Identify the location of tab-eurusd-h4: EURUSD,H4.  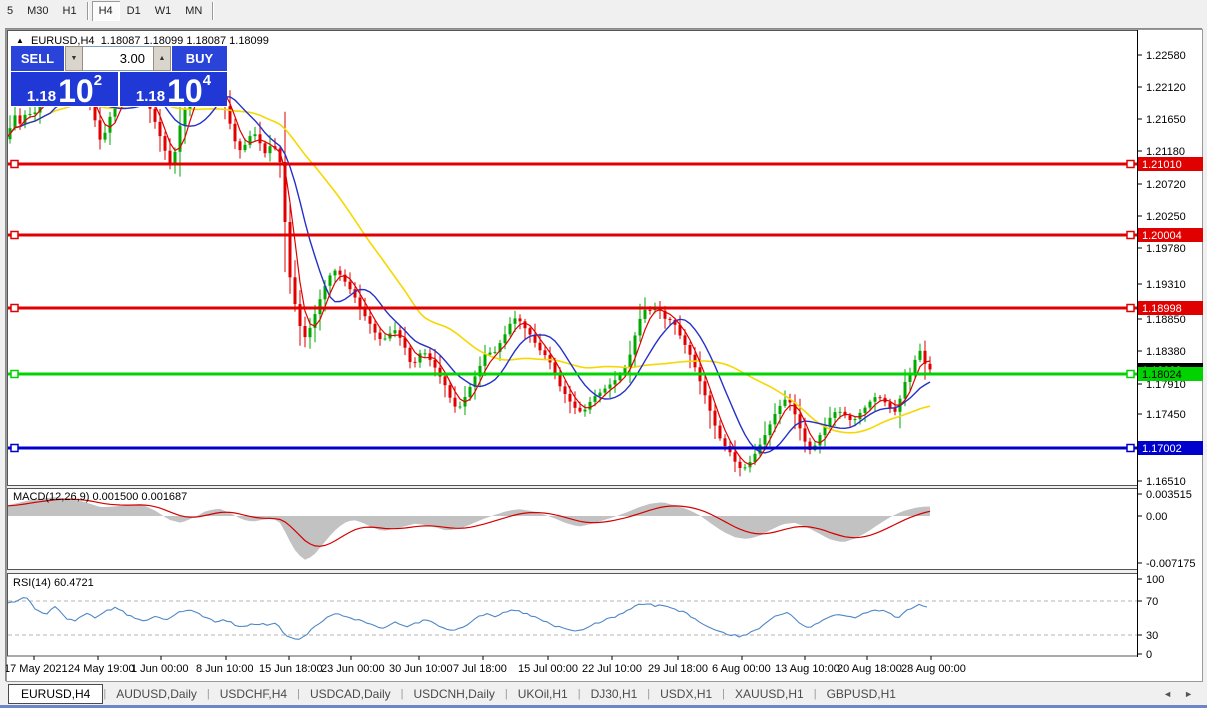
(56, 694).